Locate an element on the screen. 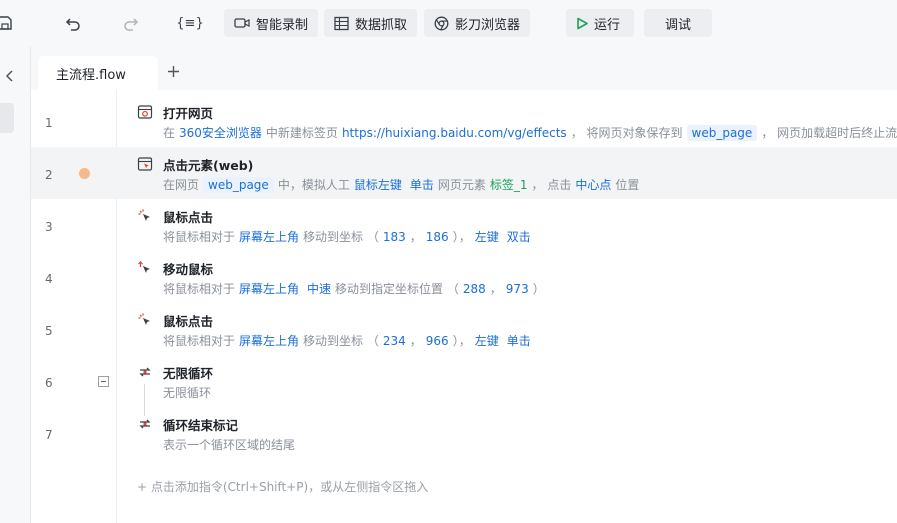  line-number: 6 is located at coordinates (49, 383).